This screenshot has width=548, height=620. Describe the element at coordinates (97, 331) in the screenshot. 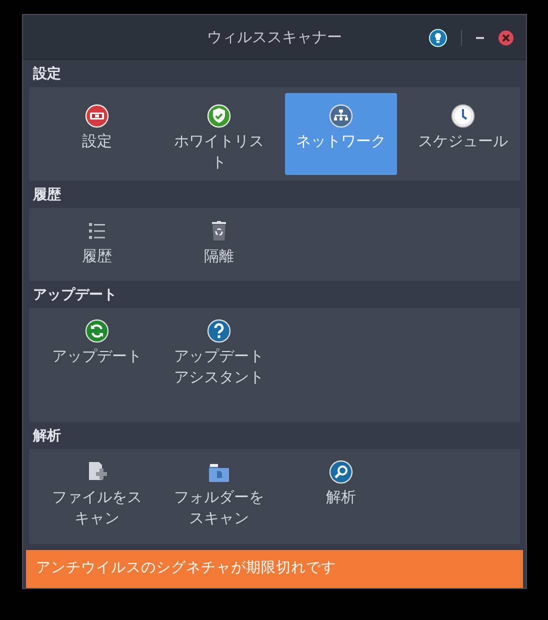

I see `refresh-icon` at that location.